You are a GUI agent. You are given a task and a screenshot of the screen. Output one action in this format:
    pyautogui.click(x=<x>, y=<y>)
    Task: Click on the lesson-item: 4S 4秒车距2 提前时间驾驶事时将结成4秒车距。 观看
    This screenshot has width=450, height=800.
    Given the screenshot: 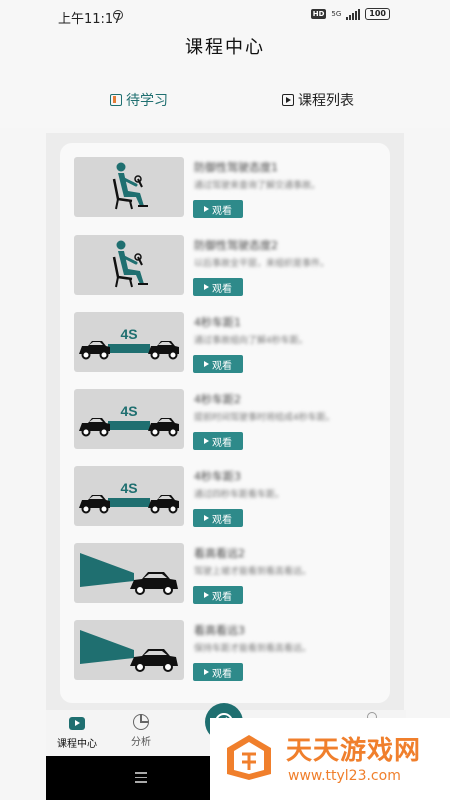 What is the action you would take?
    pyautogui.click(x=226, y=421)
    